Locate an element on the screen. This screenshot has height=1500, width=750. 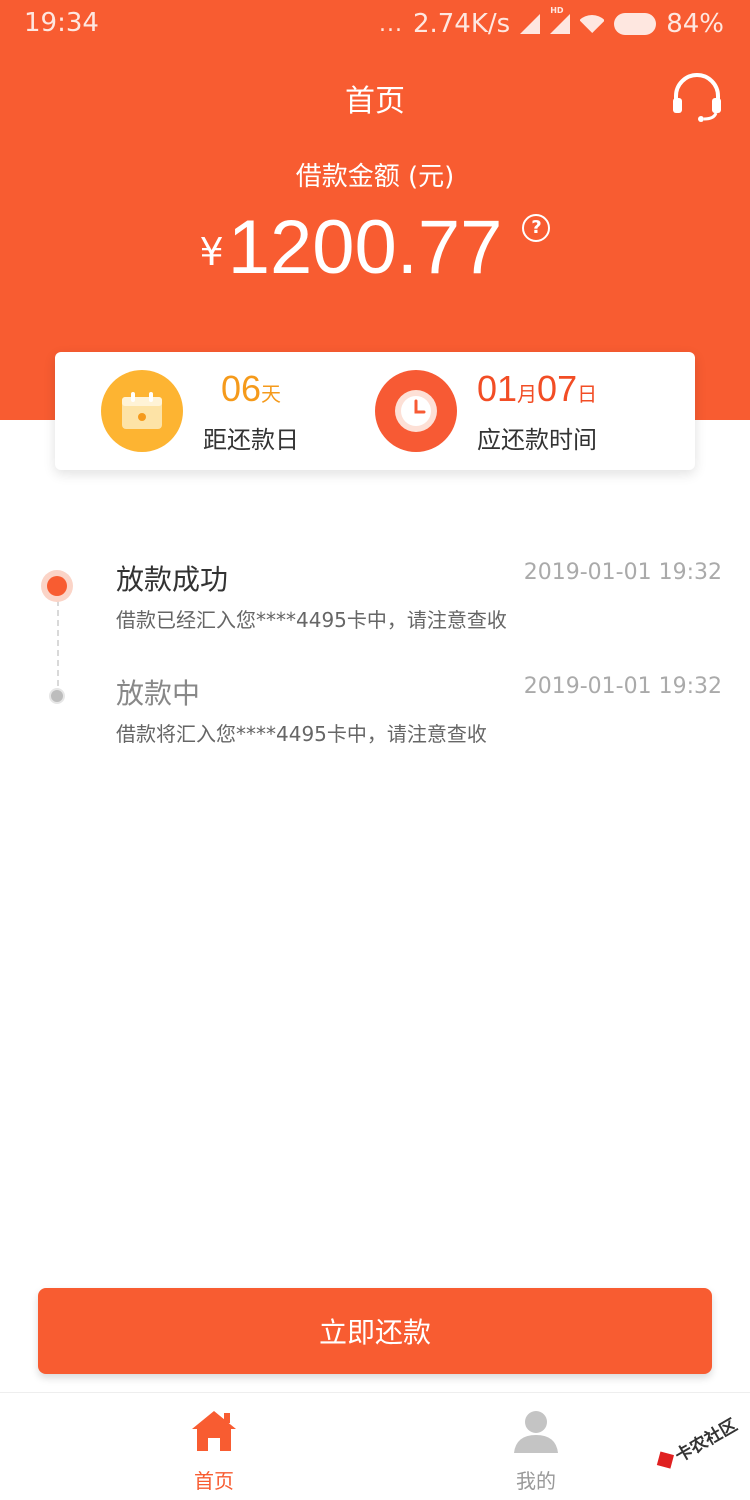
watermark-logo: 卡农社区 is located at coordinates (698, 1441).